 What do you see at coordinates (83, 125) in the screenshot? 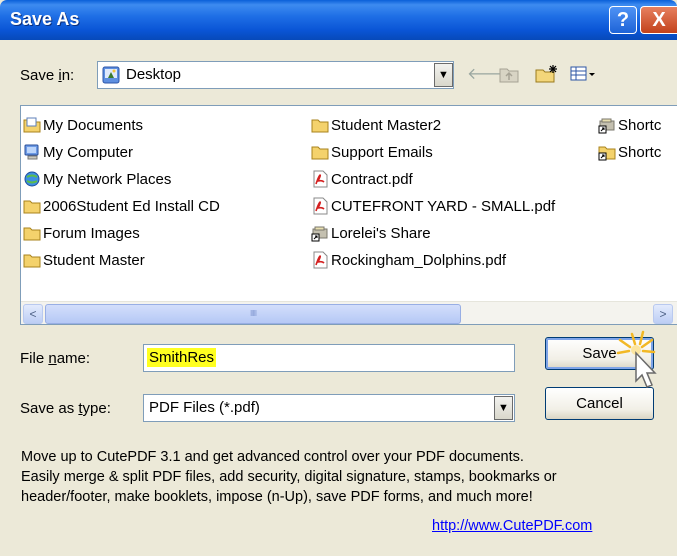
I see `list-item: My Documents` at bounding box center [83, 125].